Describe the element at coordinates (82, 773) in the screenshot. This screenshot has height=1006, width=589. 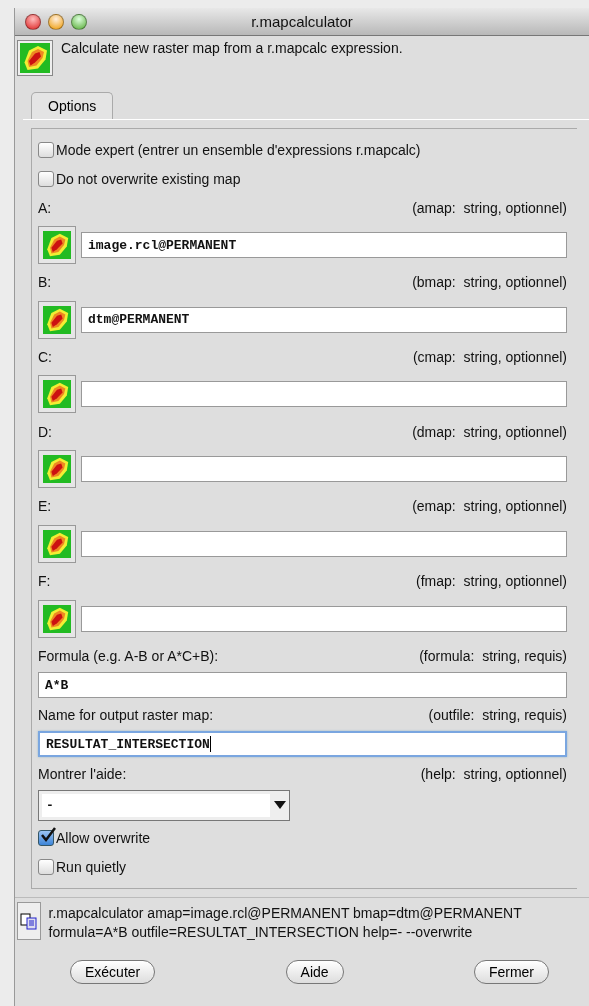
I see `field-label: Montrer l'aide:` at that location.